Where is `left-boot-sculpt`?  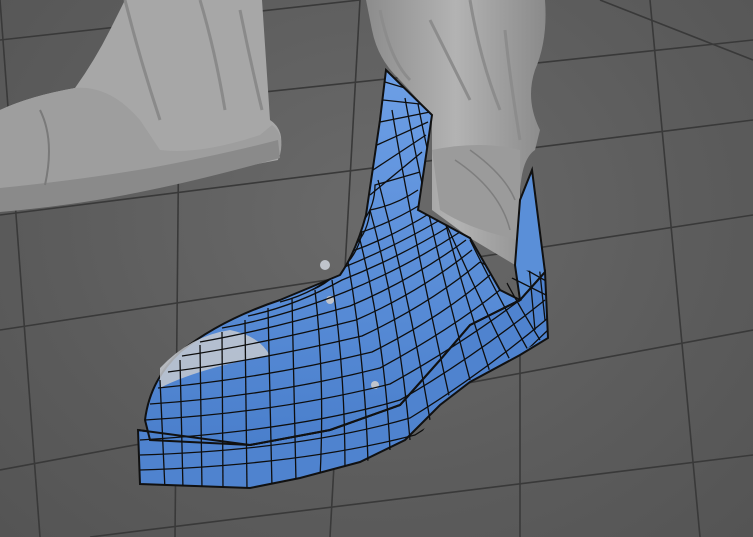 left-boot-sculpt is located at coordinates (141, 106).